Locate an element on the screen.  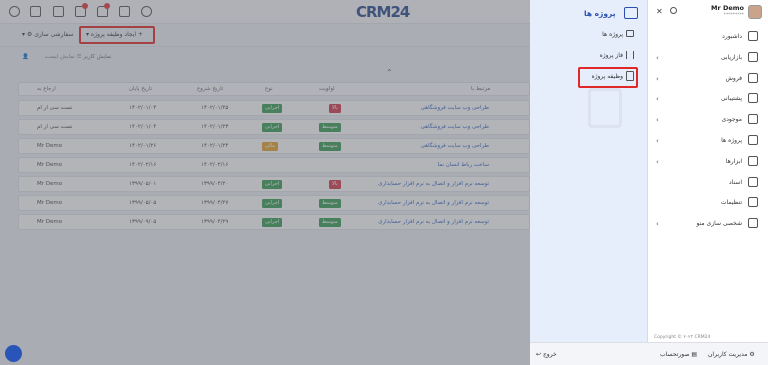
avatar is located at coordinates (755, 12).